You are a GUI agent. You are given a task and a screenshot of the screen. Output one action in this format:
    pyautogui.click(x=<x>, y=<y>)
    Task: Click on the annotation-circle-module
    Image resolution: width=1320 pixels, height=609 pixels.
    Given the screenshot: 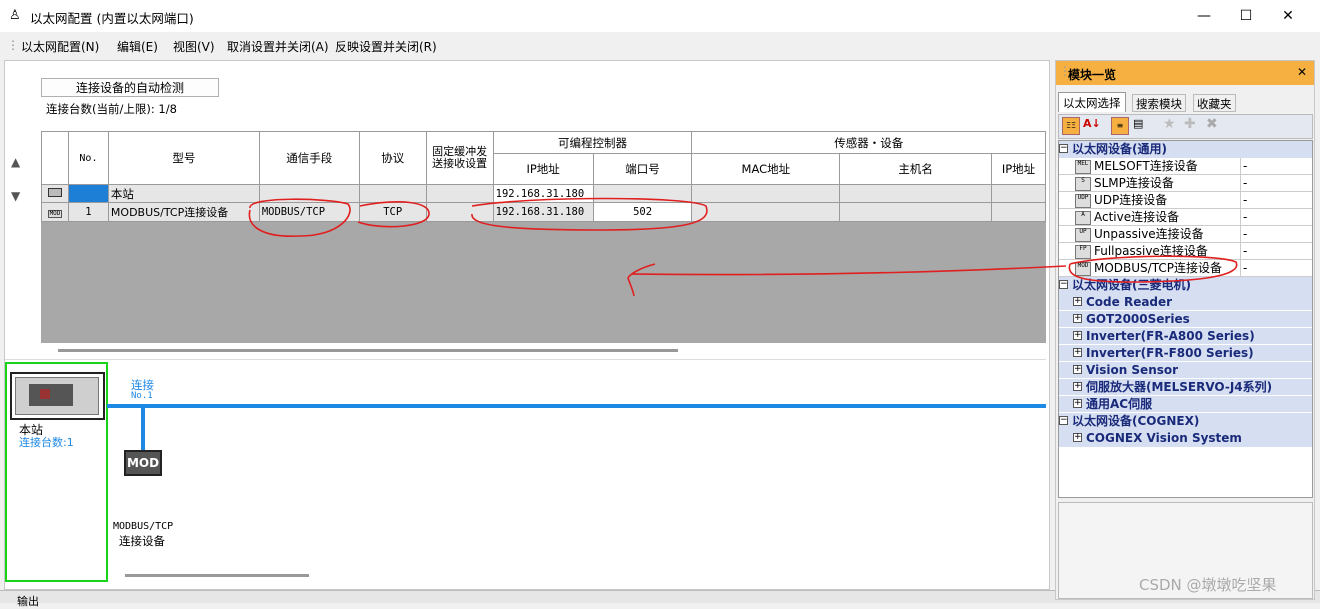 What is the action you would take?
    pyautogui.click(x=1153, y=269)
    